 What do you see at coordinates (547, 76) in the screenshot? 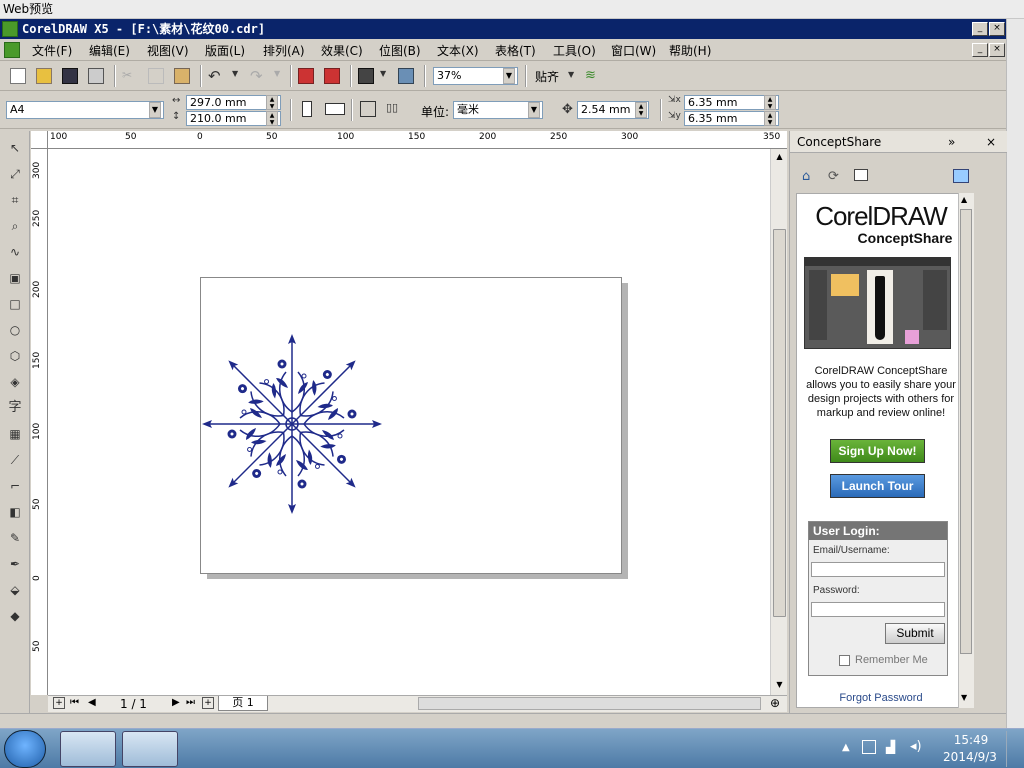
I see `snap-to-label: 贴齐` at bounding box center [547, 76].